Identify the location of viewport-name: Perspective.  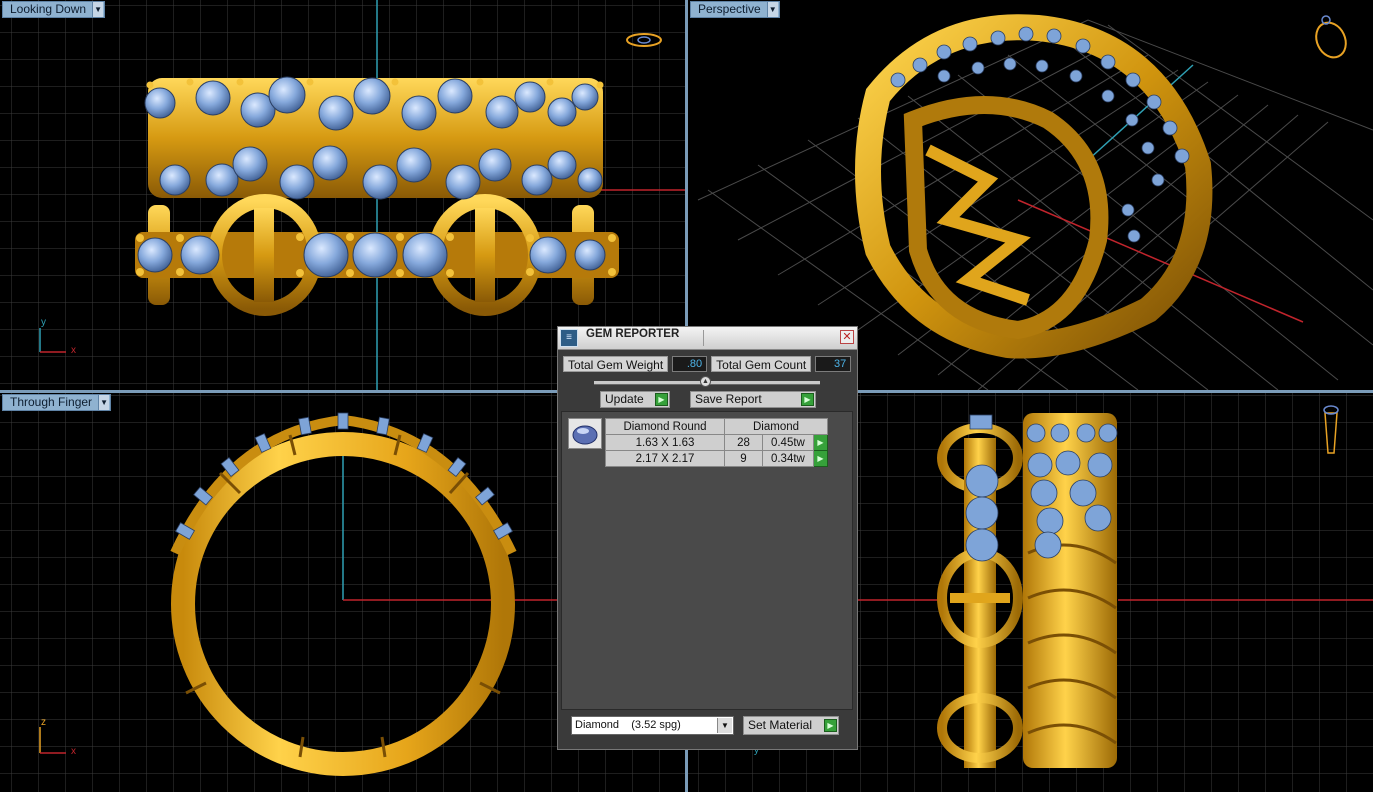
(729, 9).